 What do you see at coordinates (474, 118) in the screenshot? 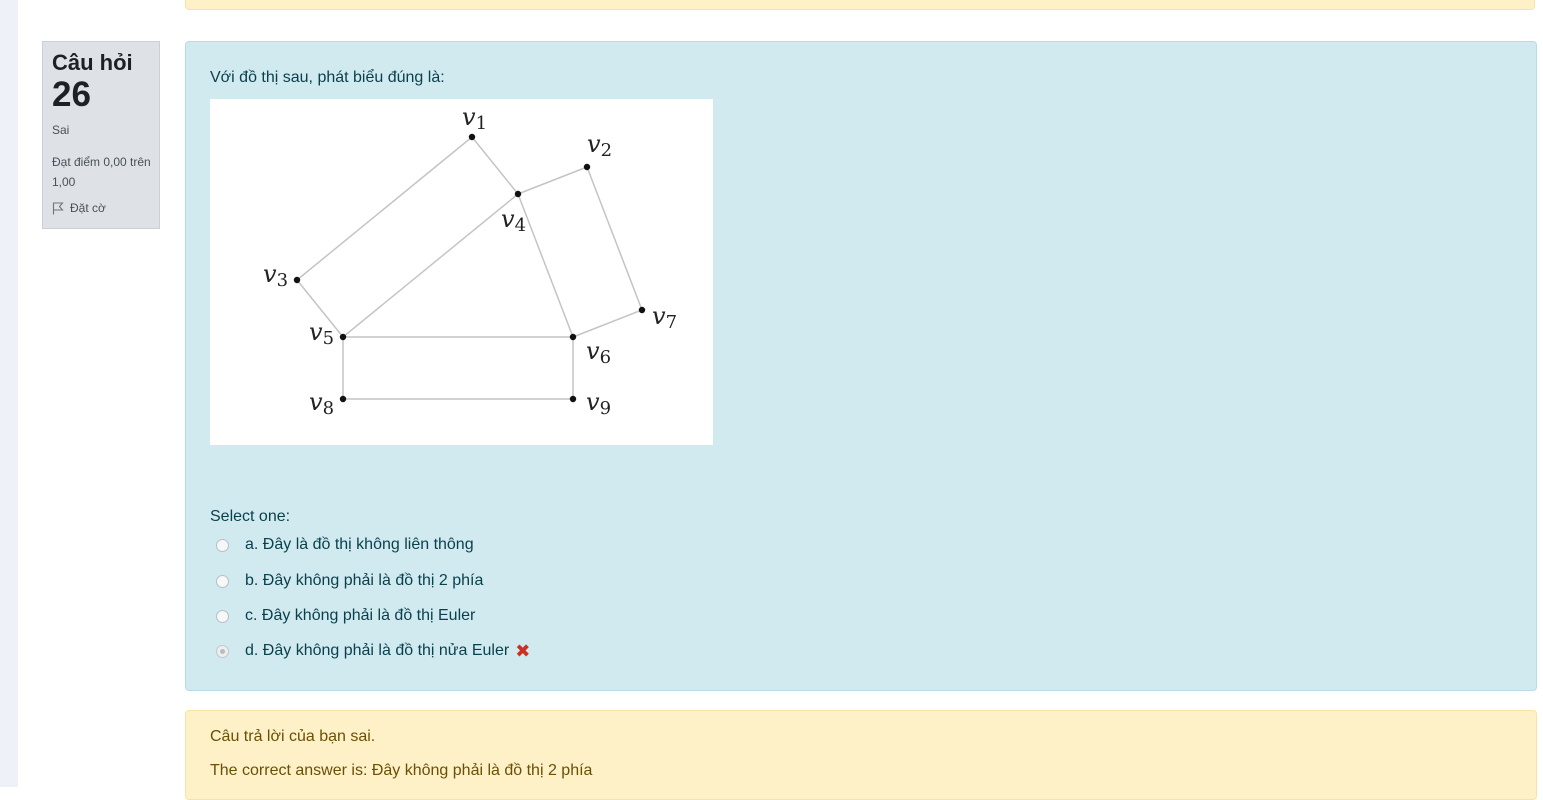
I see `graph-label-v1: v1` at bounding box center [474, 118].